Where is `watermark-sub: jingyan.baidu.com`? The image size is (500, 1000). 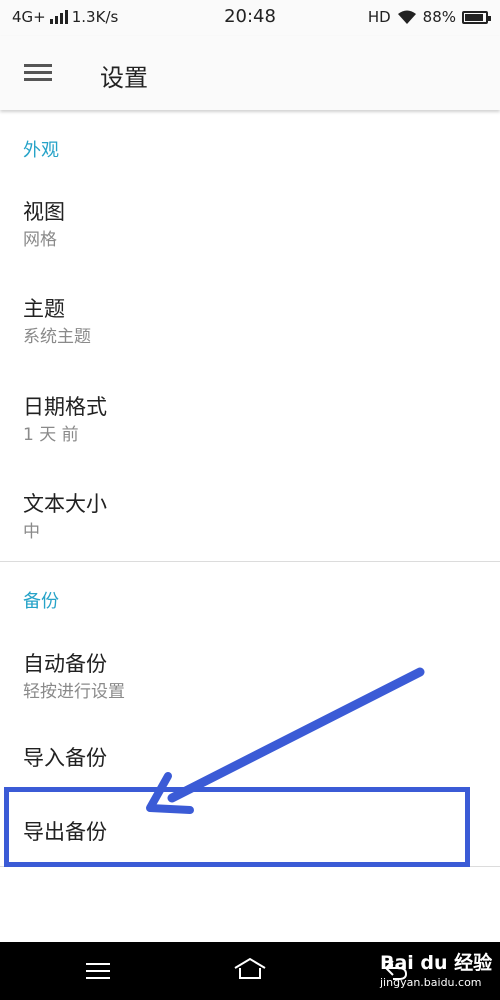 watermark-sub: jingyan.baidu.com is located at coordinates (431, 982).